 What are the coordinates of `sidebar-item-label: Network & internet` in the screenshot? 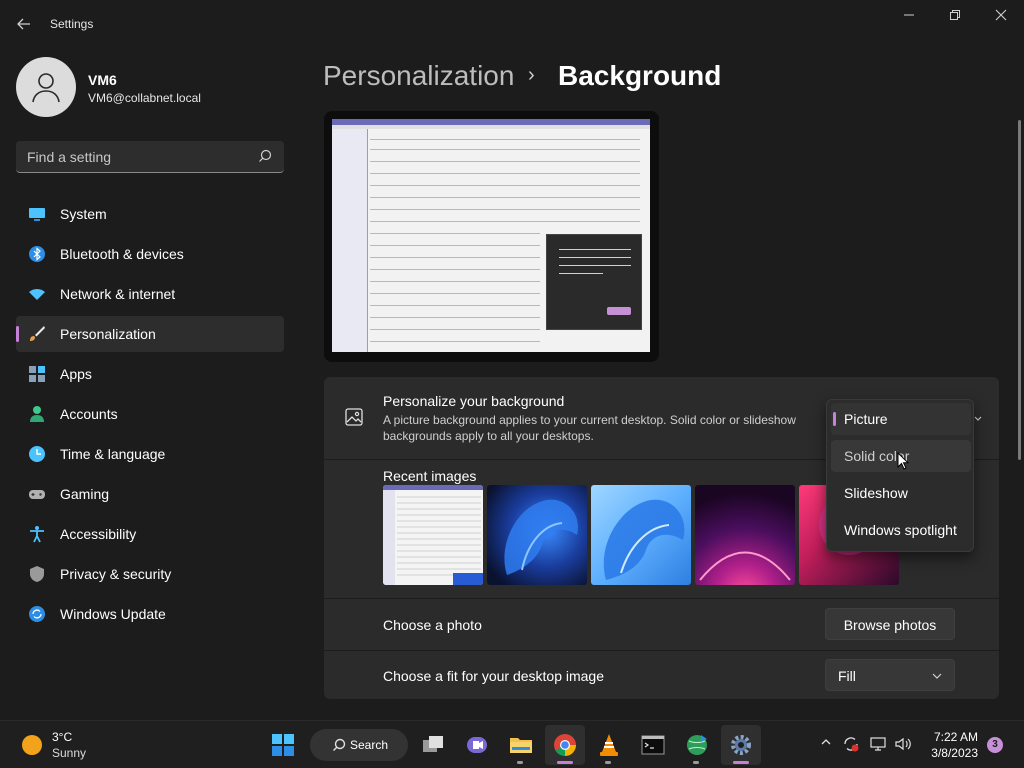 It's located at (118, 294).